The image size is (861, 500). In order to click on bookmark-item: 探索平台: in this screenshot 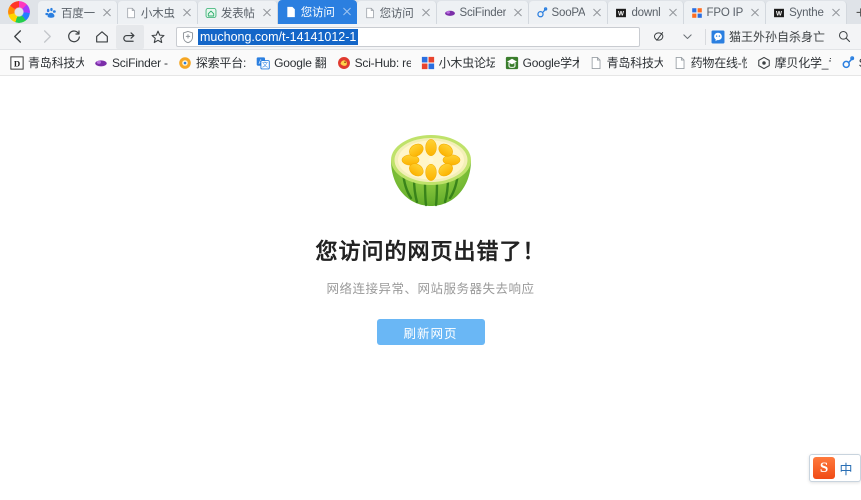, I will do `click(212, 62)`.